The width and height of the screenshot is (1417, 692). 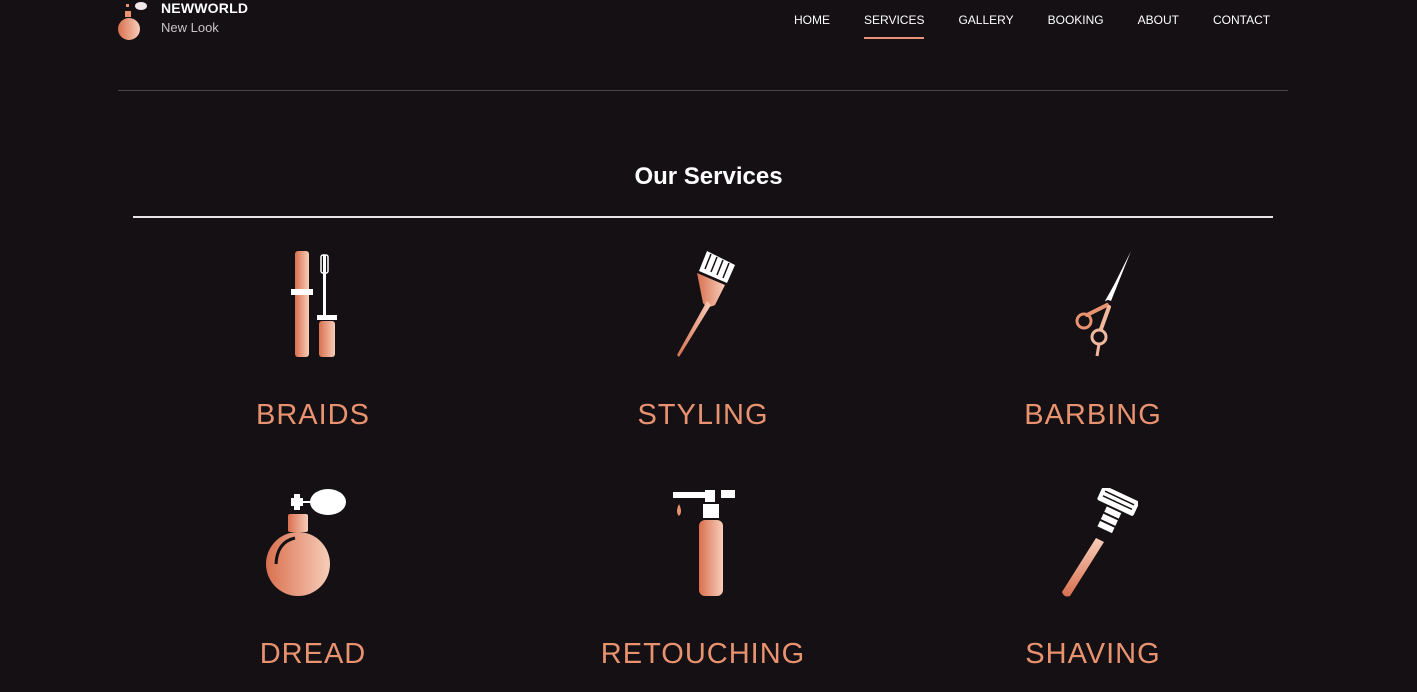 What do you see at coordinates (314, 304) in the screenshot?
I see `mascara-icon` at bounding box center [314, 304].